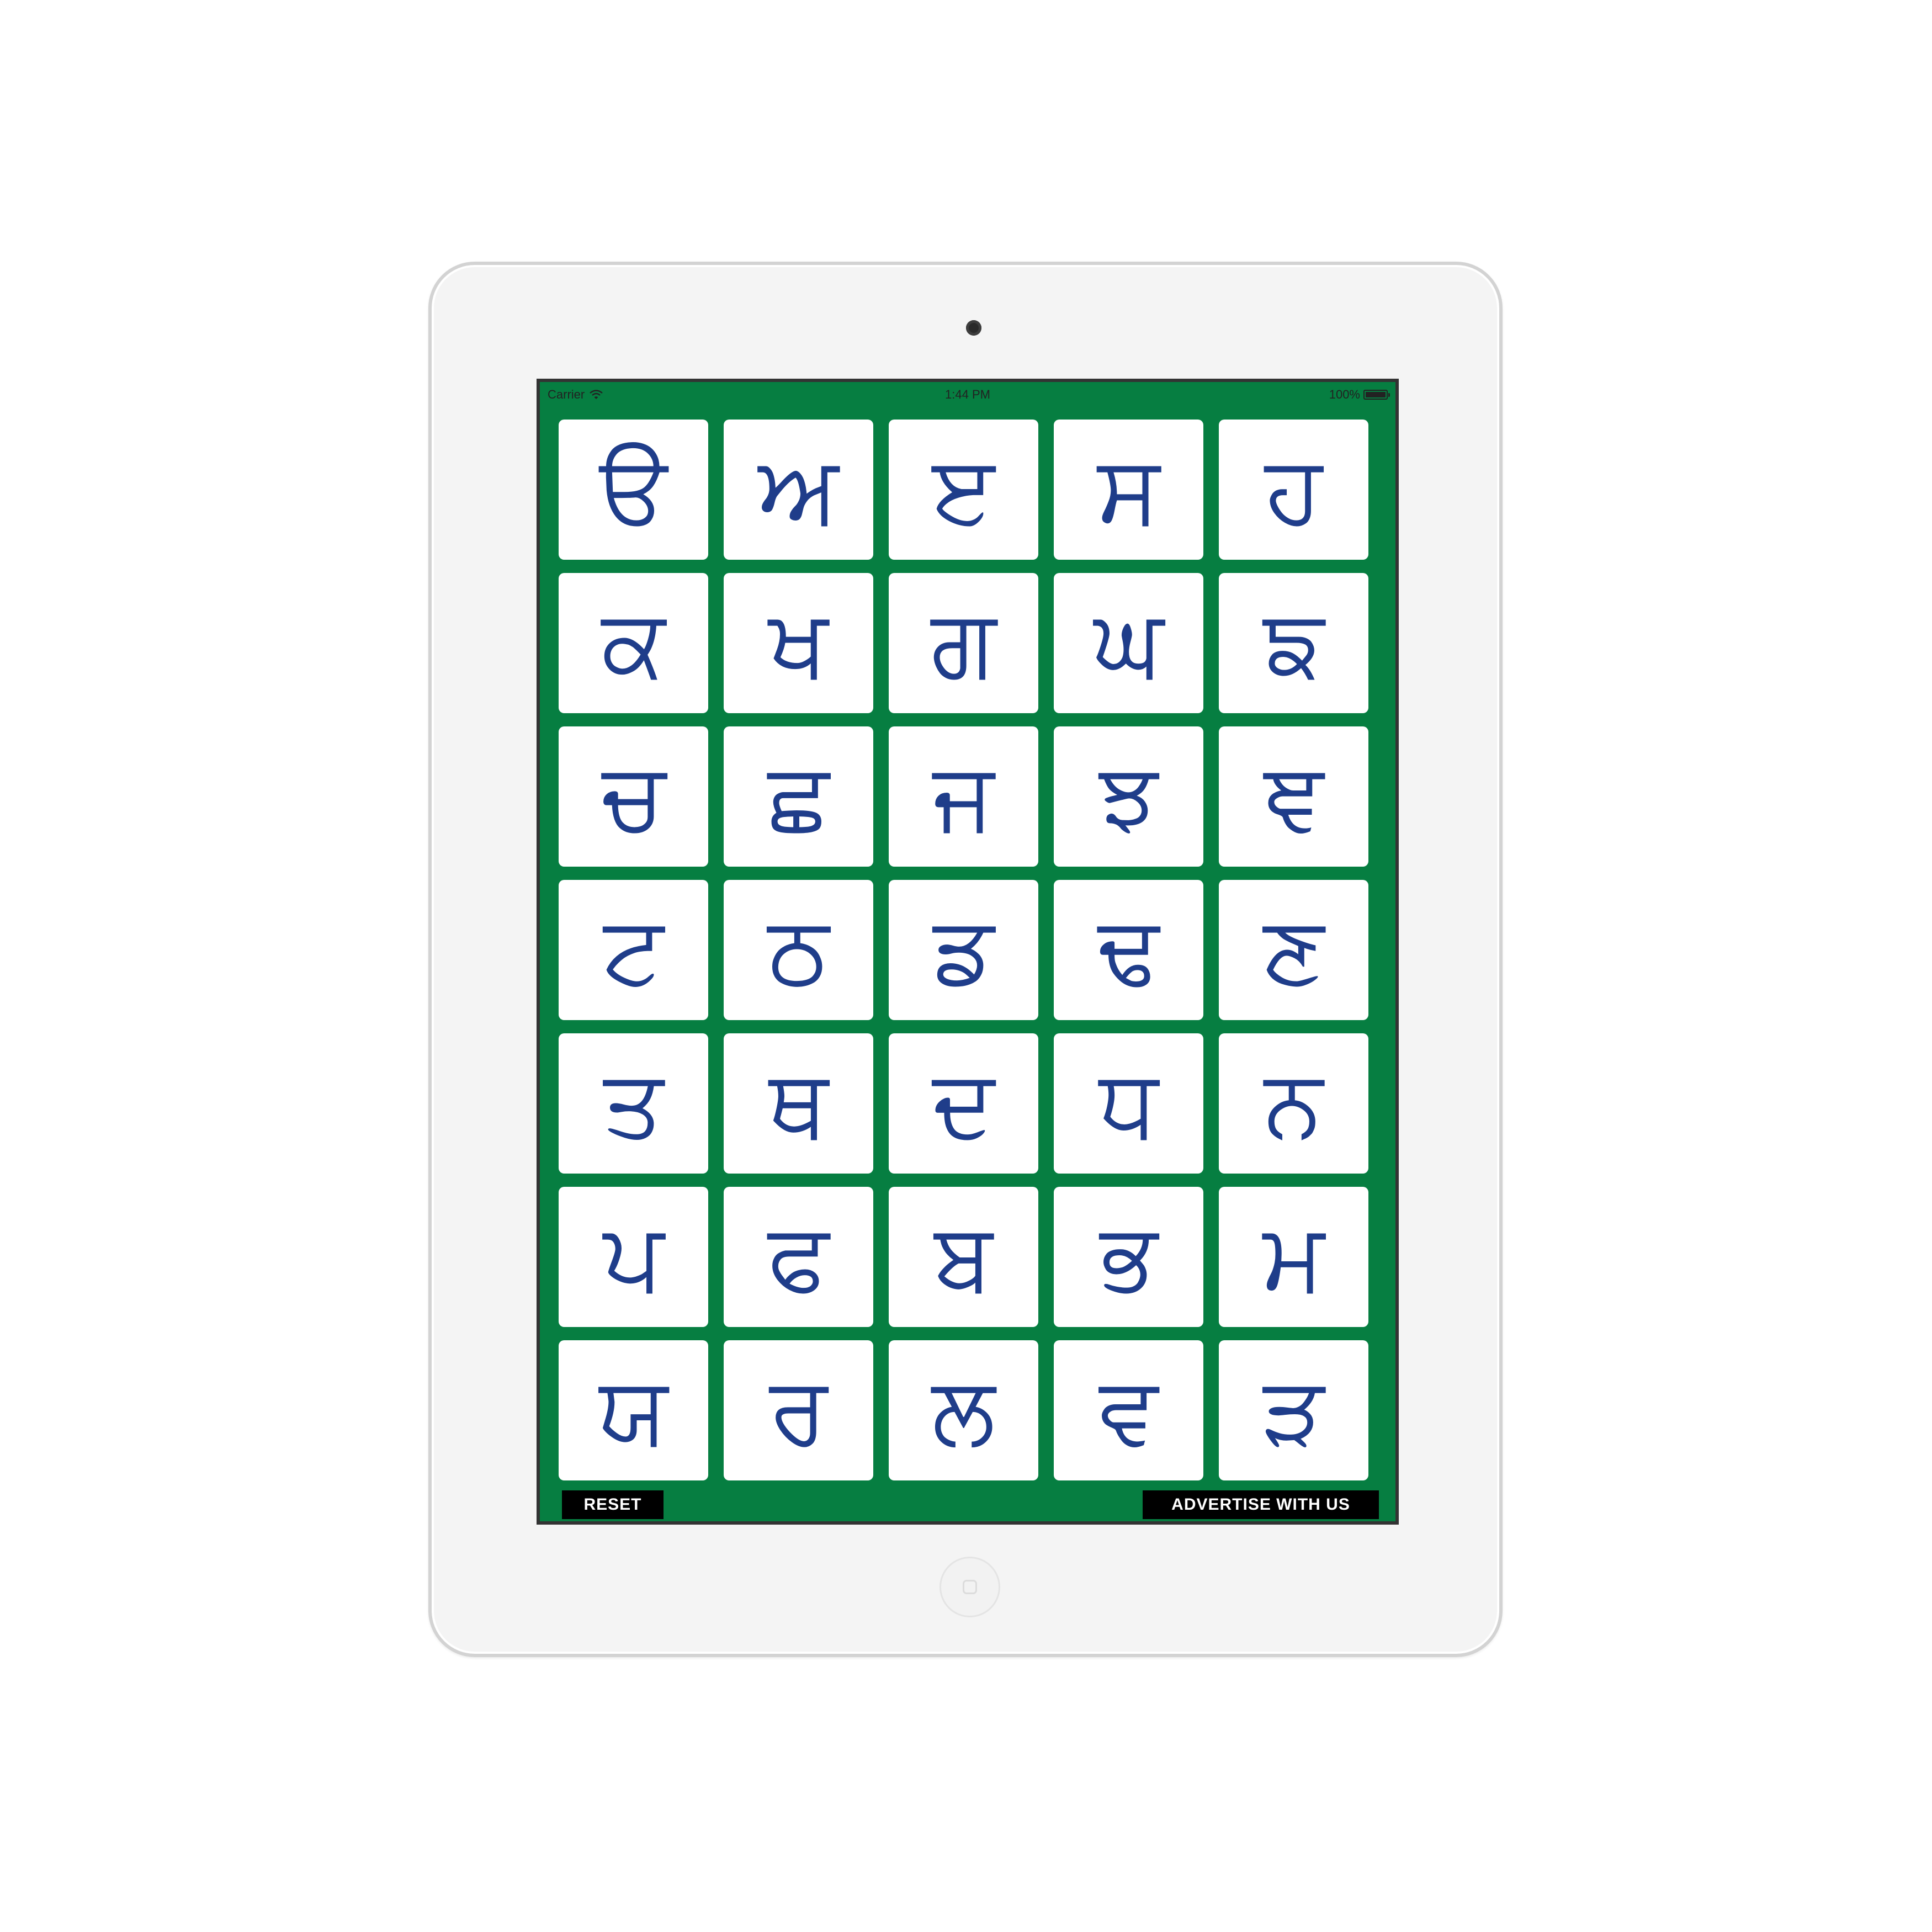 This screenshot has width=1932, height=1932. I want to click on letter-glyph: ੜ, so click(1293, 1411).